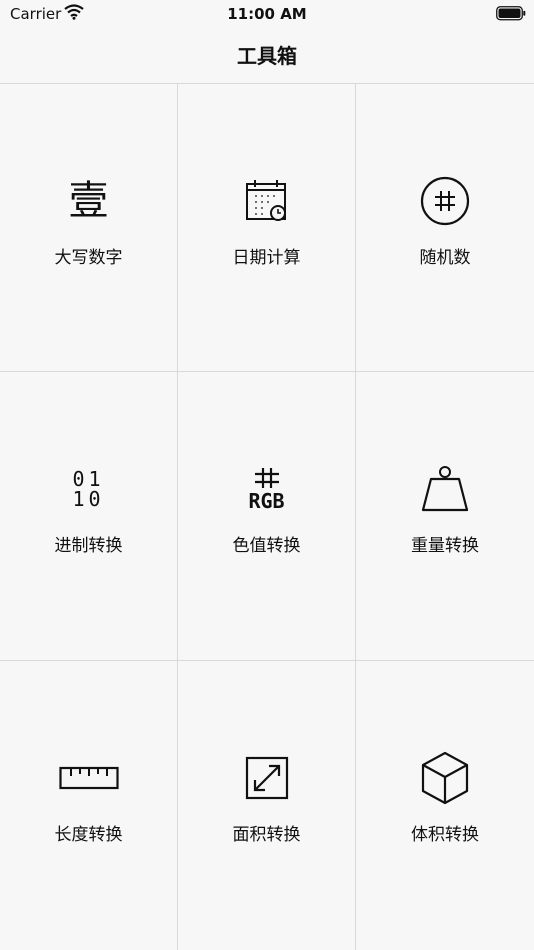  What do you see at coordinates (88, 778) in the screenshot?
I see `ruler-icon` at bounding box center [88, 778].